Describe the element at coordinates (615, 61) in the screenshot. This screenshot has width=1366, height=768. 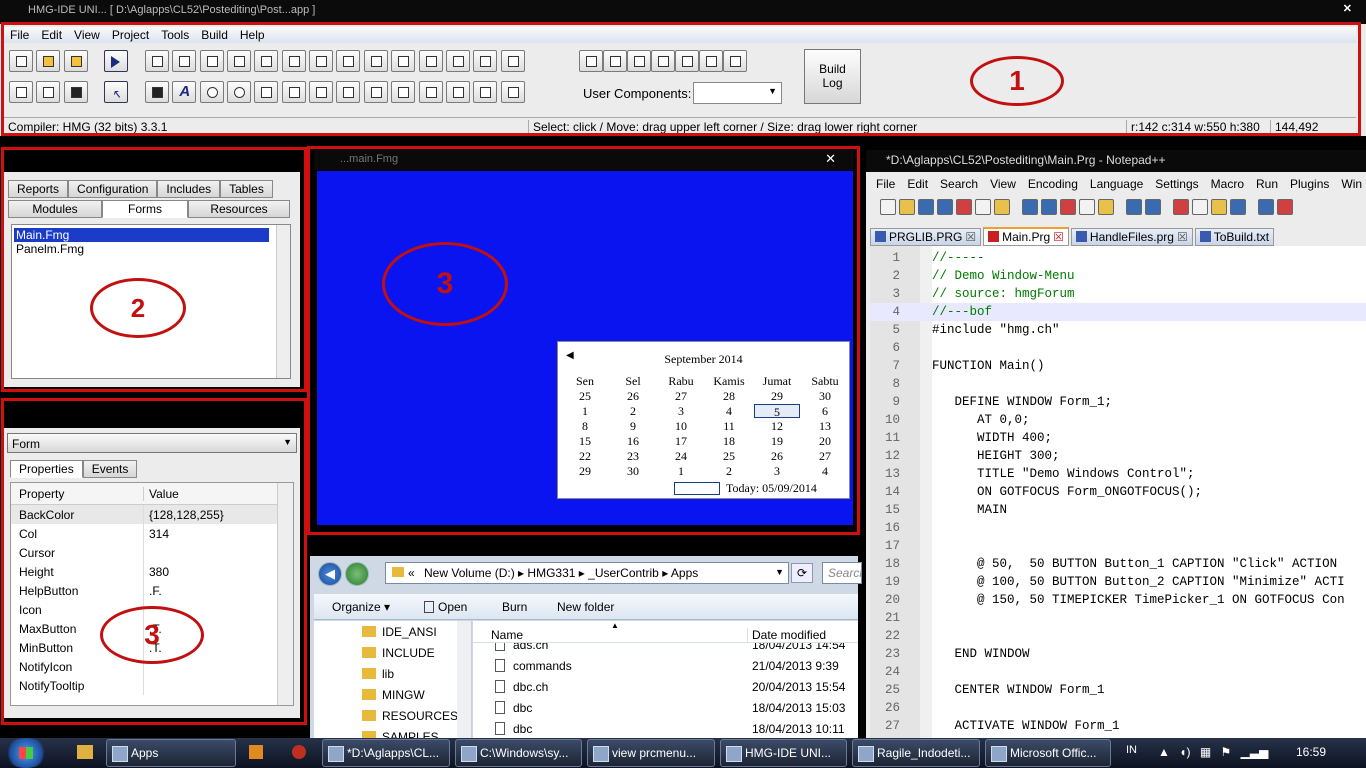
I see `align-right-icon` at that location.